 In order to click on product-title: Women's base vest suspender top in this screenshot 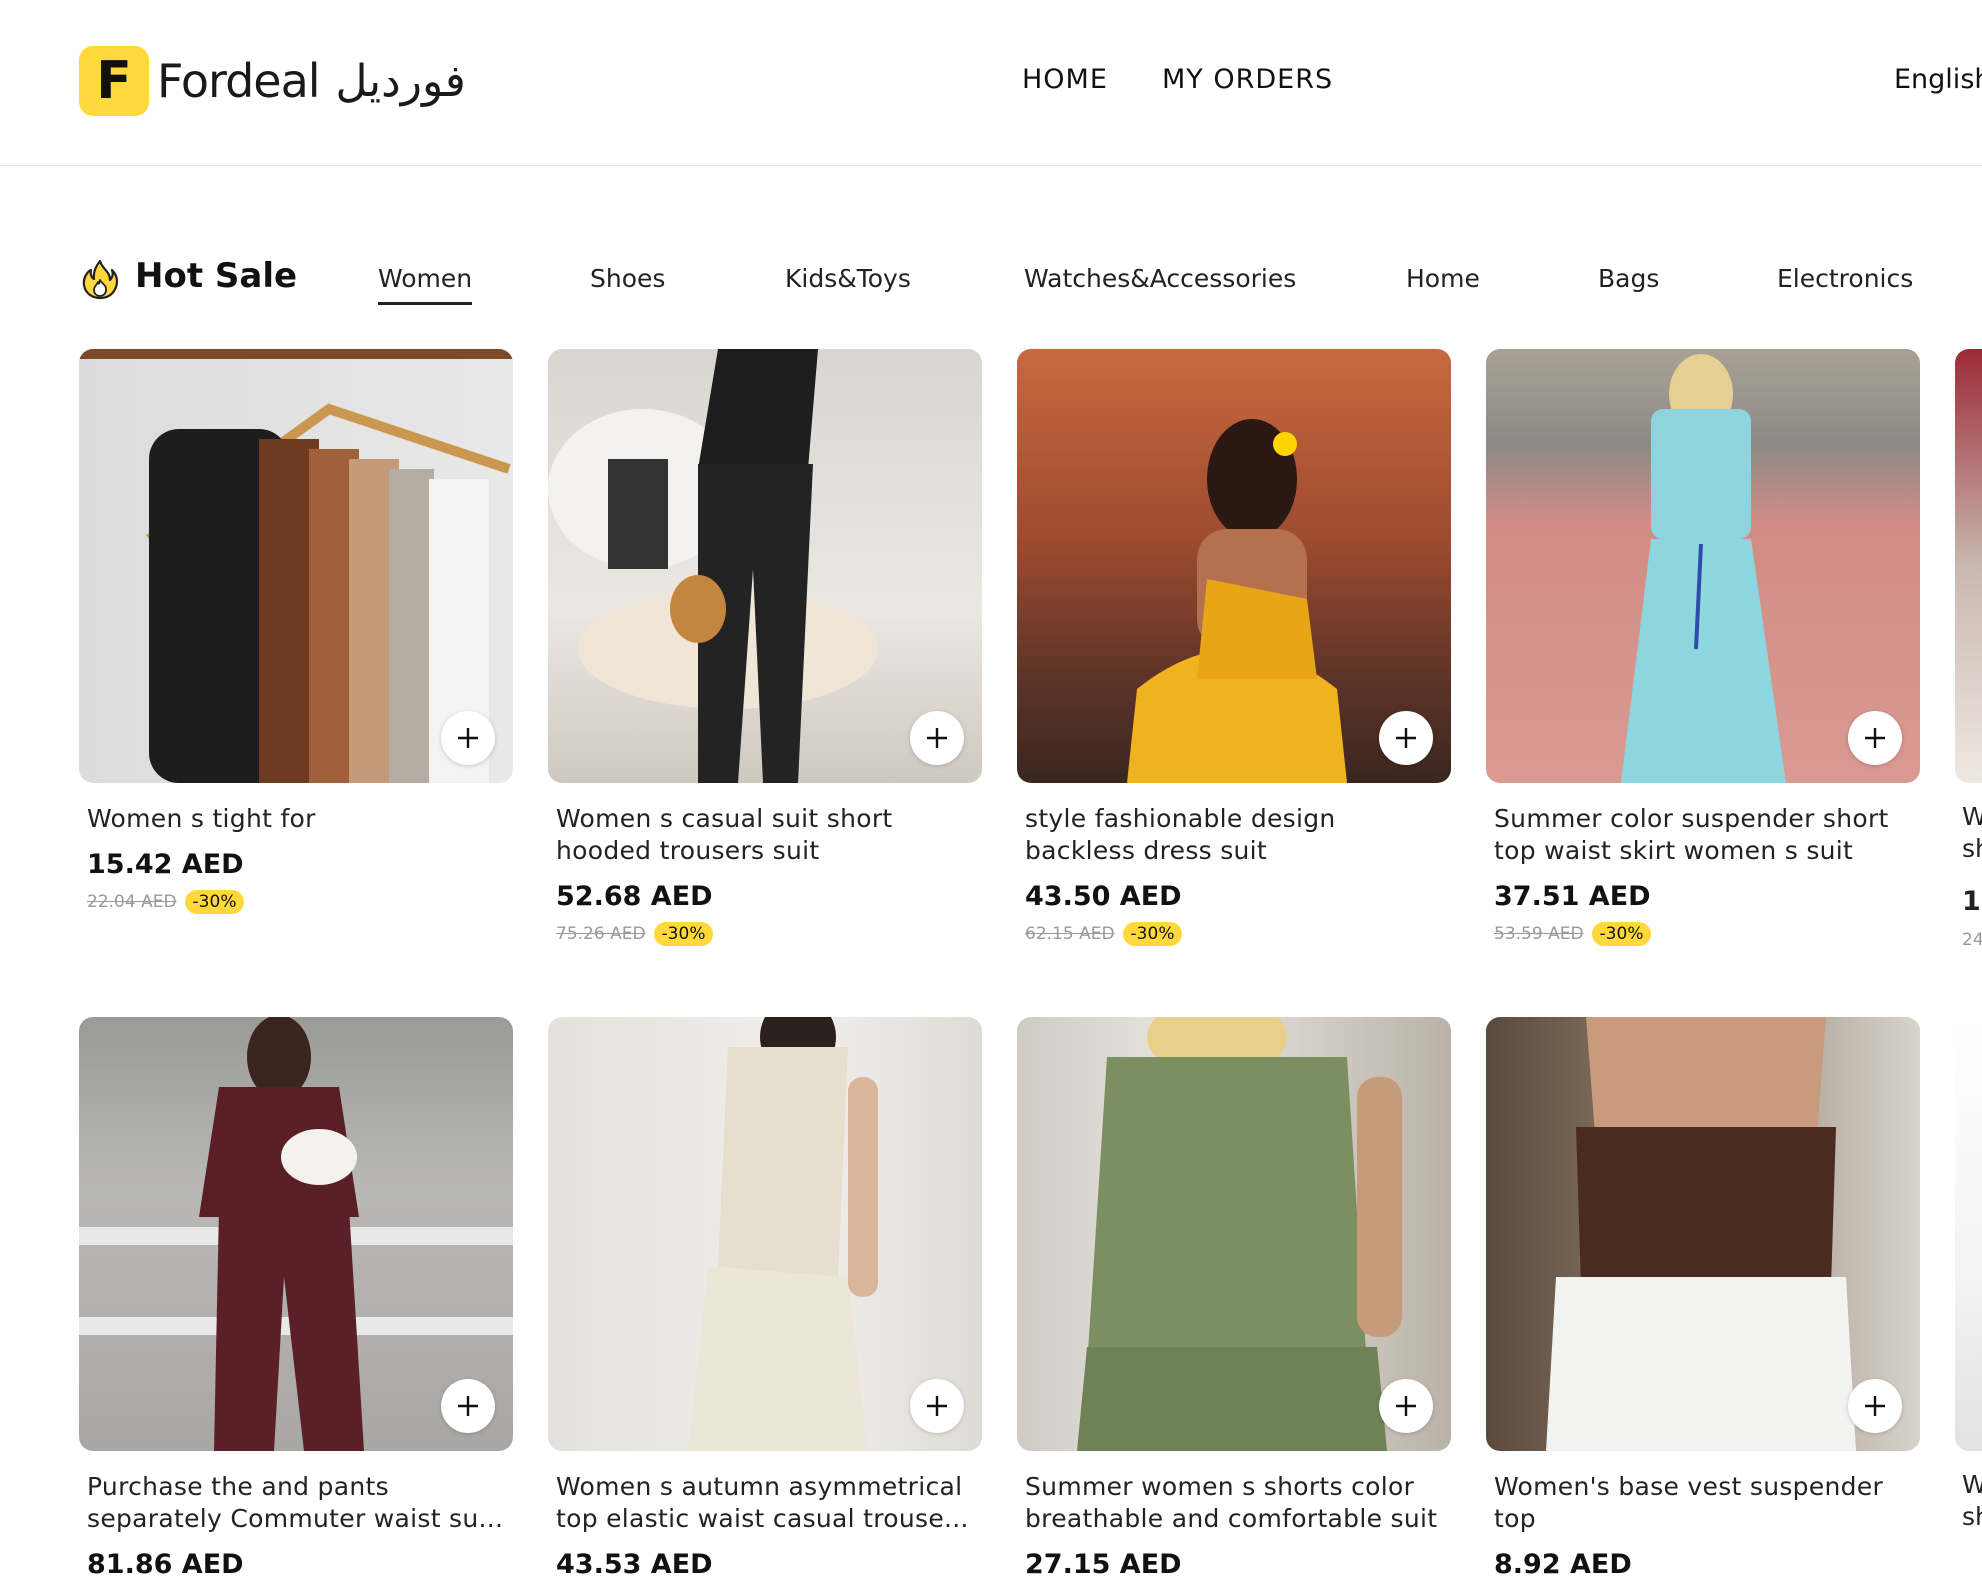, I will do `click(1703, 1503)`.